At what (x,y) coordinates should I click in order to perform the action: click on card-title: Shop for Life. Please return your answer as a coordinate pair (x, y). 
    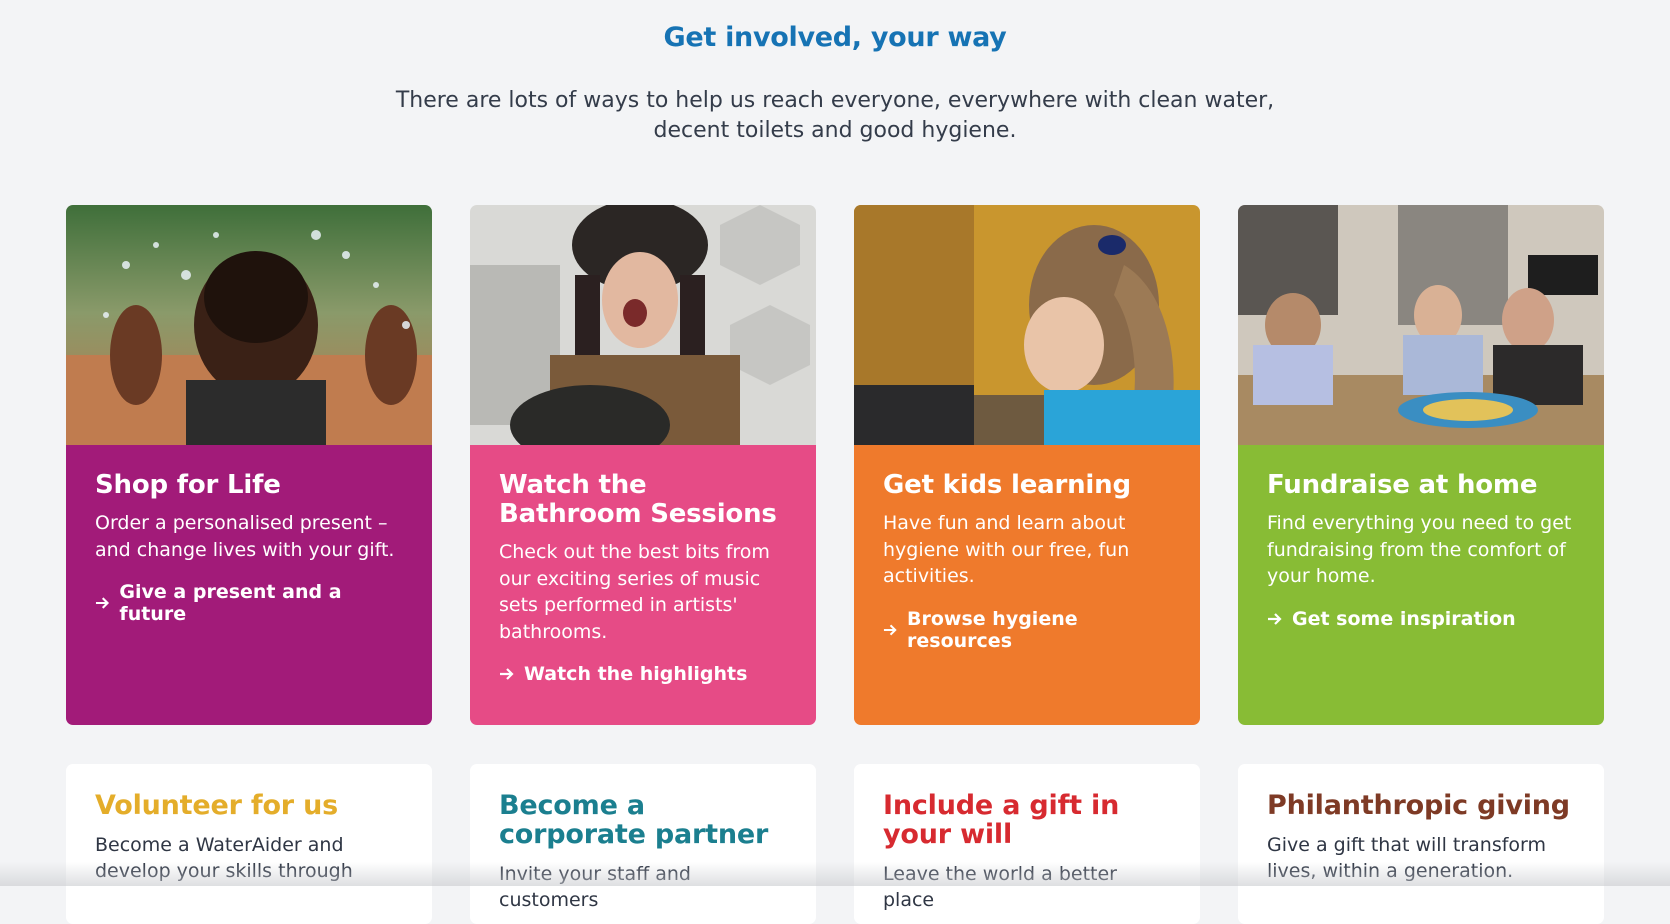
    Looking at the image, I should click on (188, 485).